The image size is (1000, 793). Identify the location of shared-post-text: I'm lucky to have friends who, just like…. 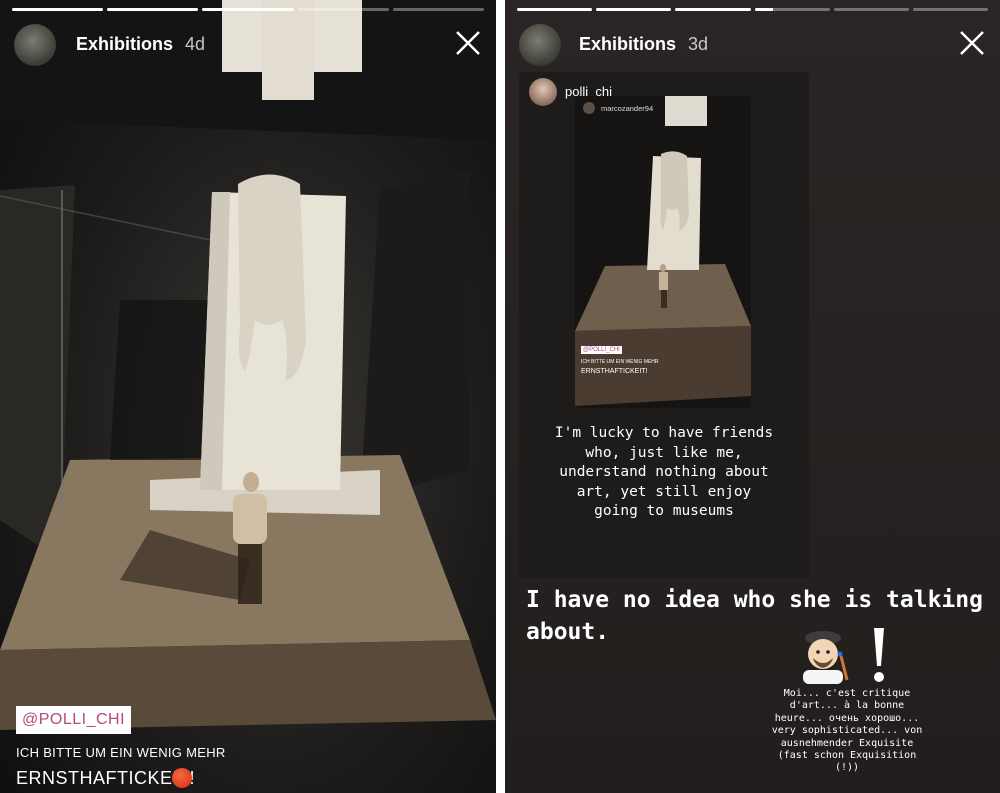
(664, 472).